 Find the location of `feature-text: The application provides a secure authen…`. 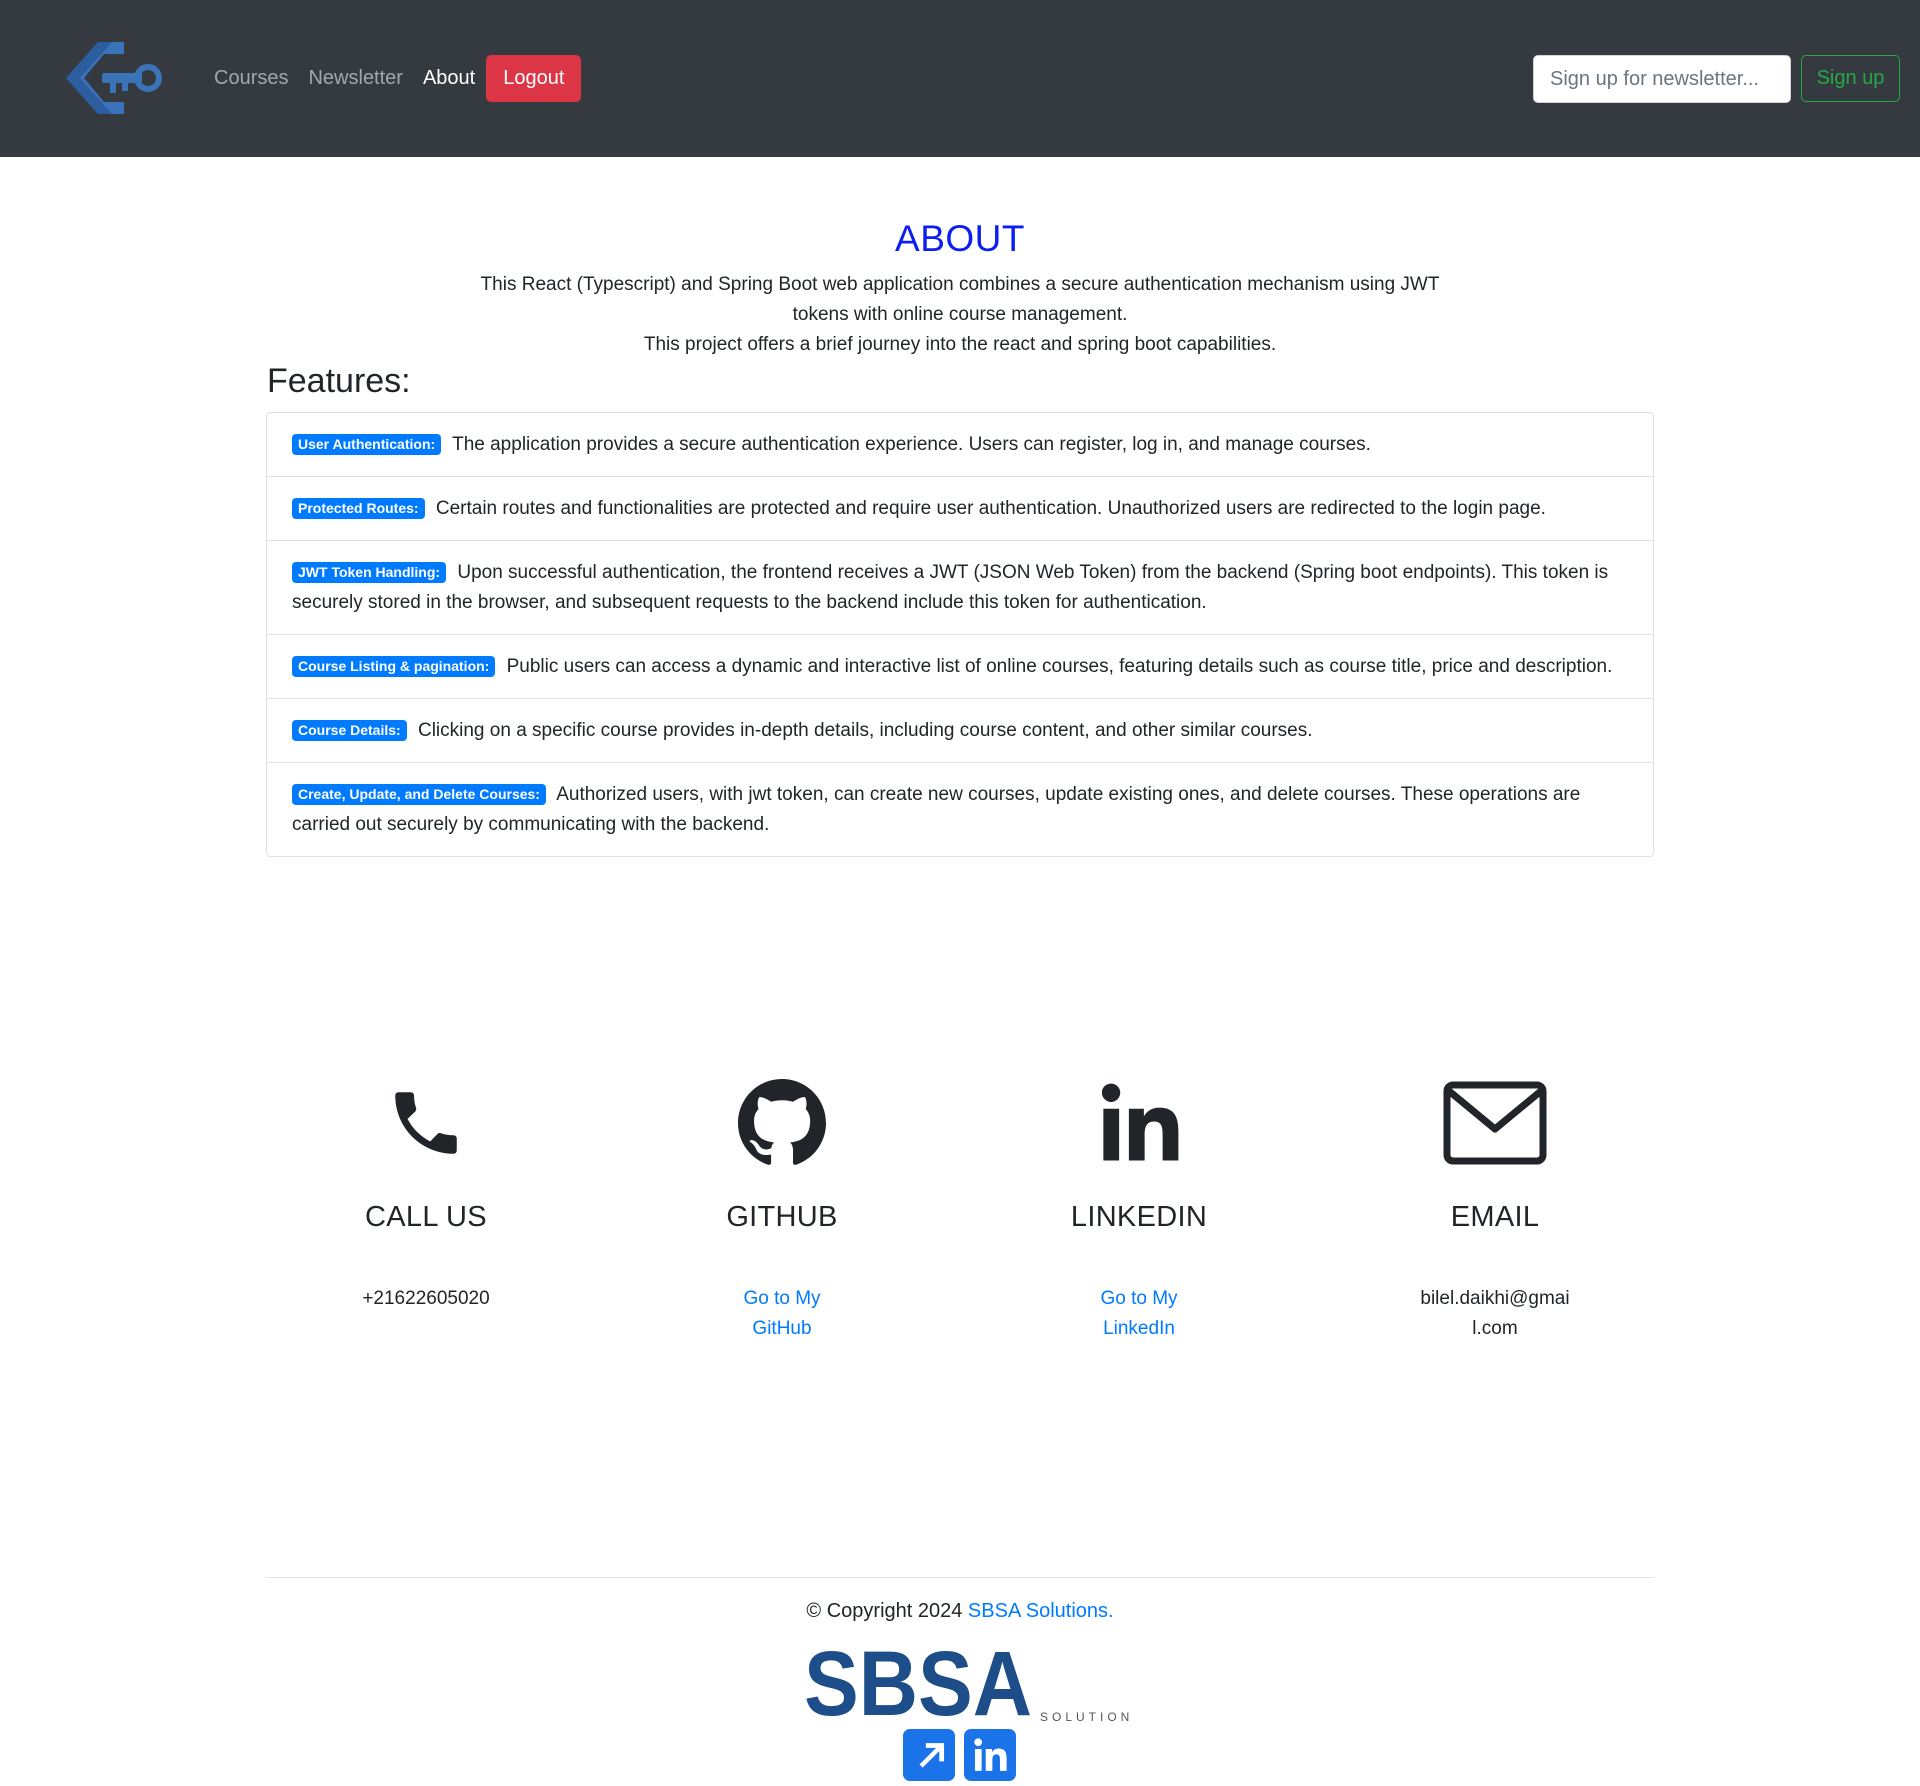

feature-text: The application provides a secure authen… is located at coordinates (911, 444).